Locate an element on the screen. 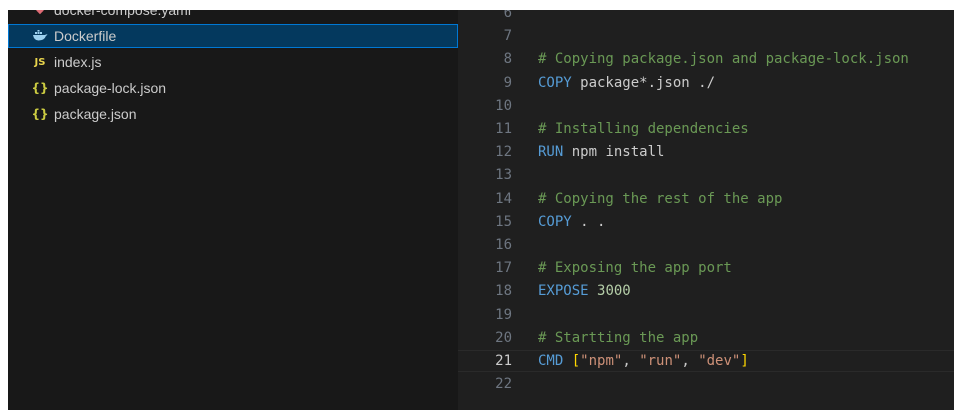  line-number: 18 is located at coordinates (503, 291).